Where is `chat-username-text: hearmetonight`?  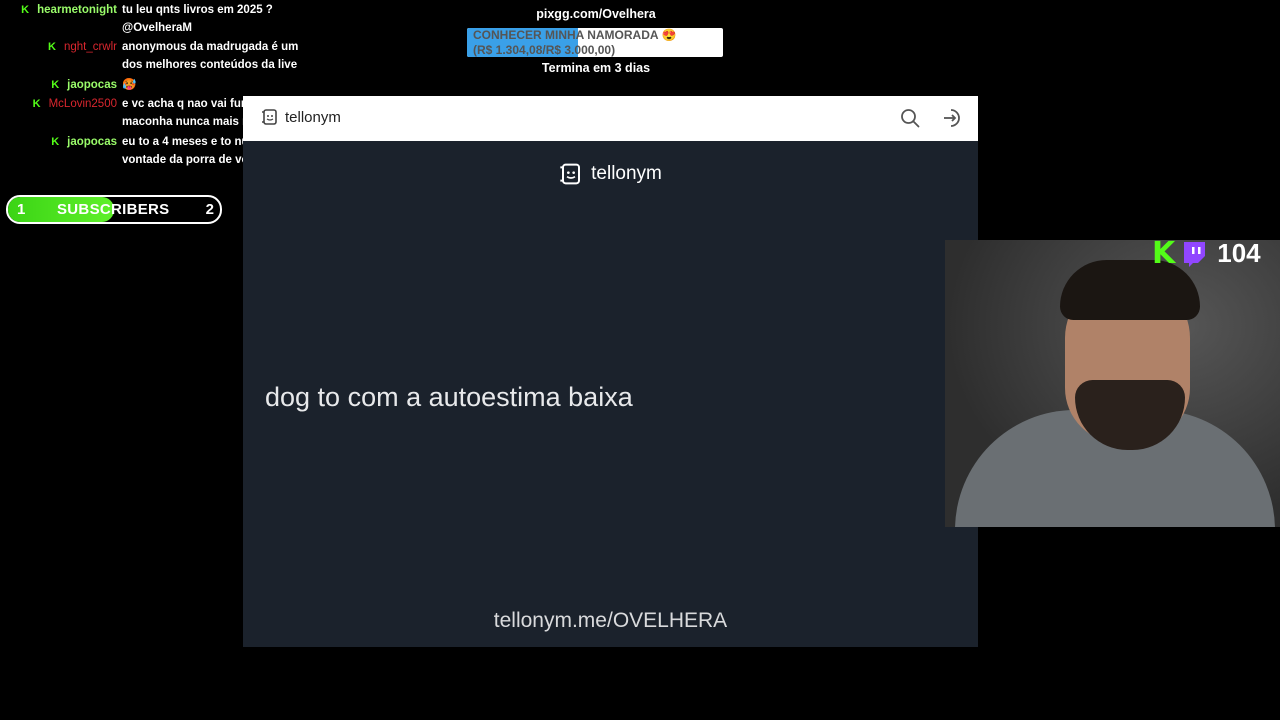
chat-username-text: hearmetonight is located at coordinates (77, 10).